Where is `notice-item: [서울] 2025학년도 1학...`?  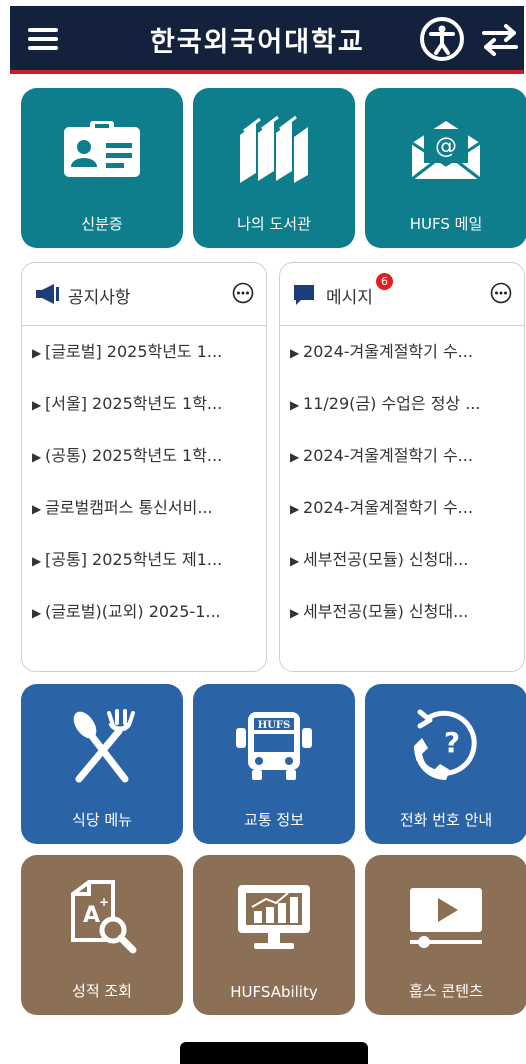
notice-item: [서울] 2025학년도 1학... is located at coordinates (144, 404).